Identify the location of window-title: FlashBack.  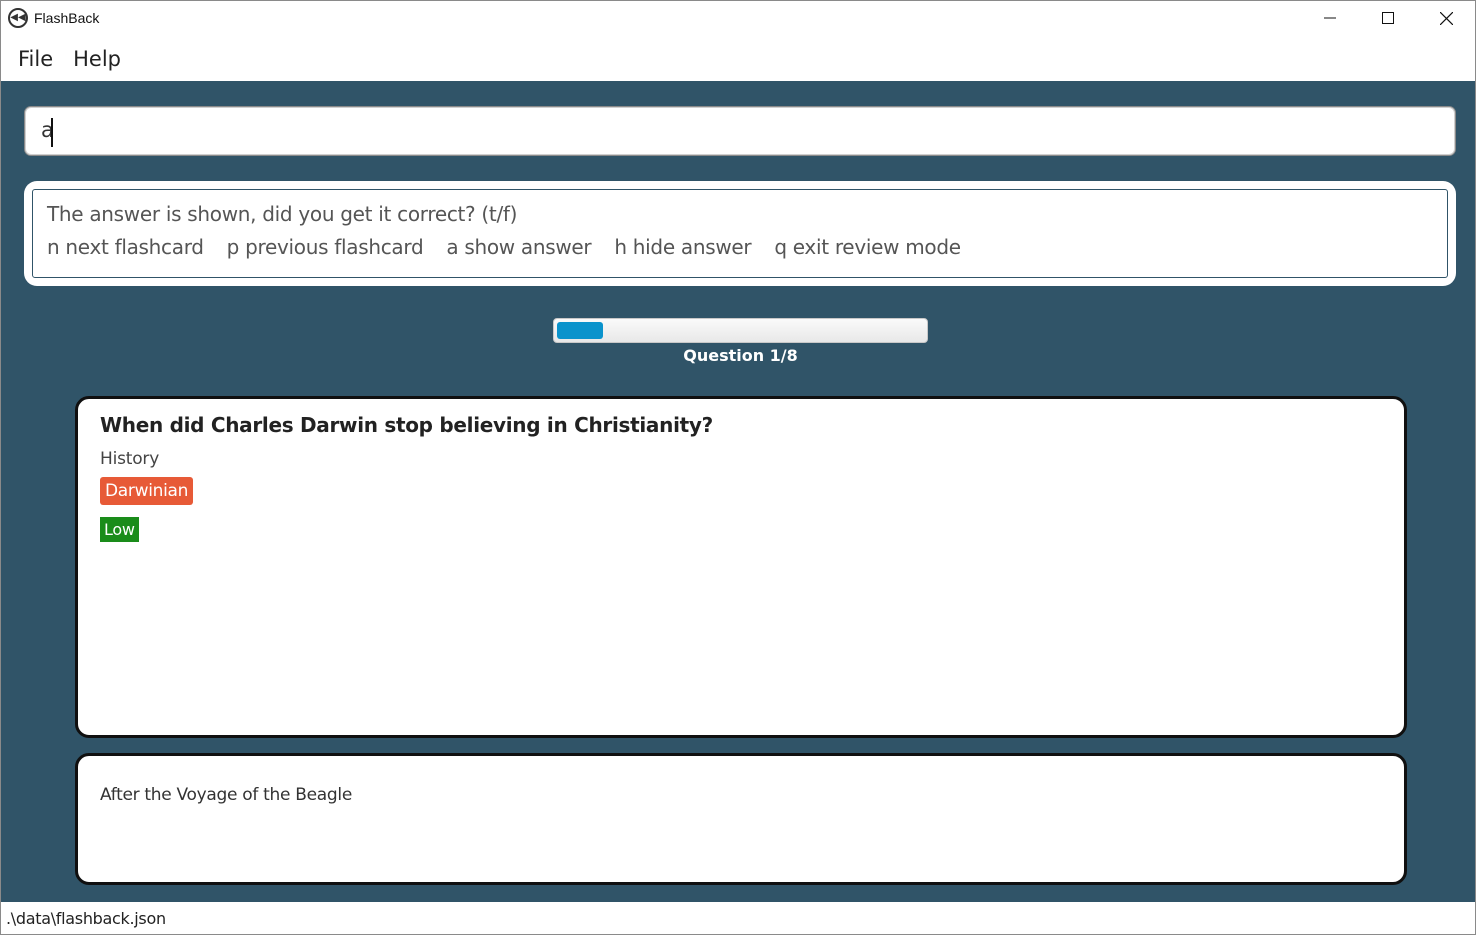
(67, 18).